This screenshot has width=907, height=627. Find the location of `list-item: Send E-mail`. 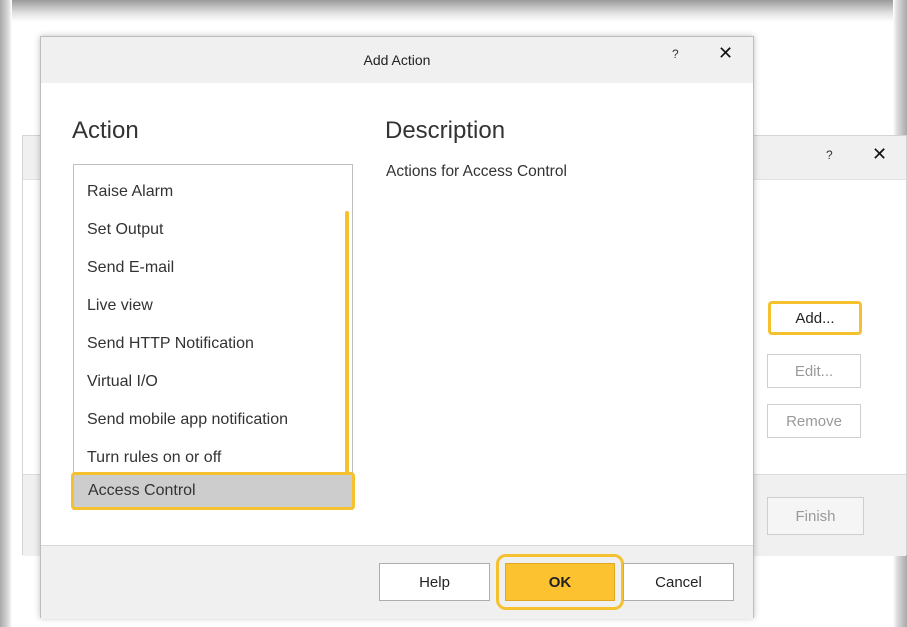

list-item: Send E-mail is located at coordinates (213, 268).